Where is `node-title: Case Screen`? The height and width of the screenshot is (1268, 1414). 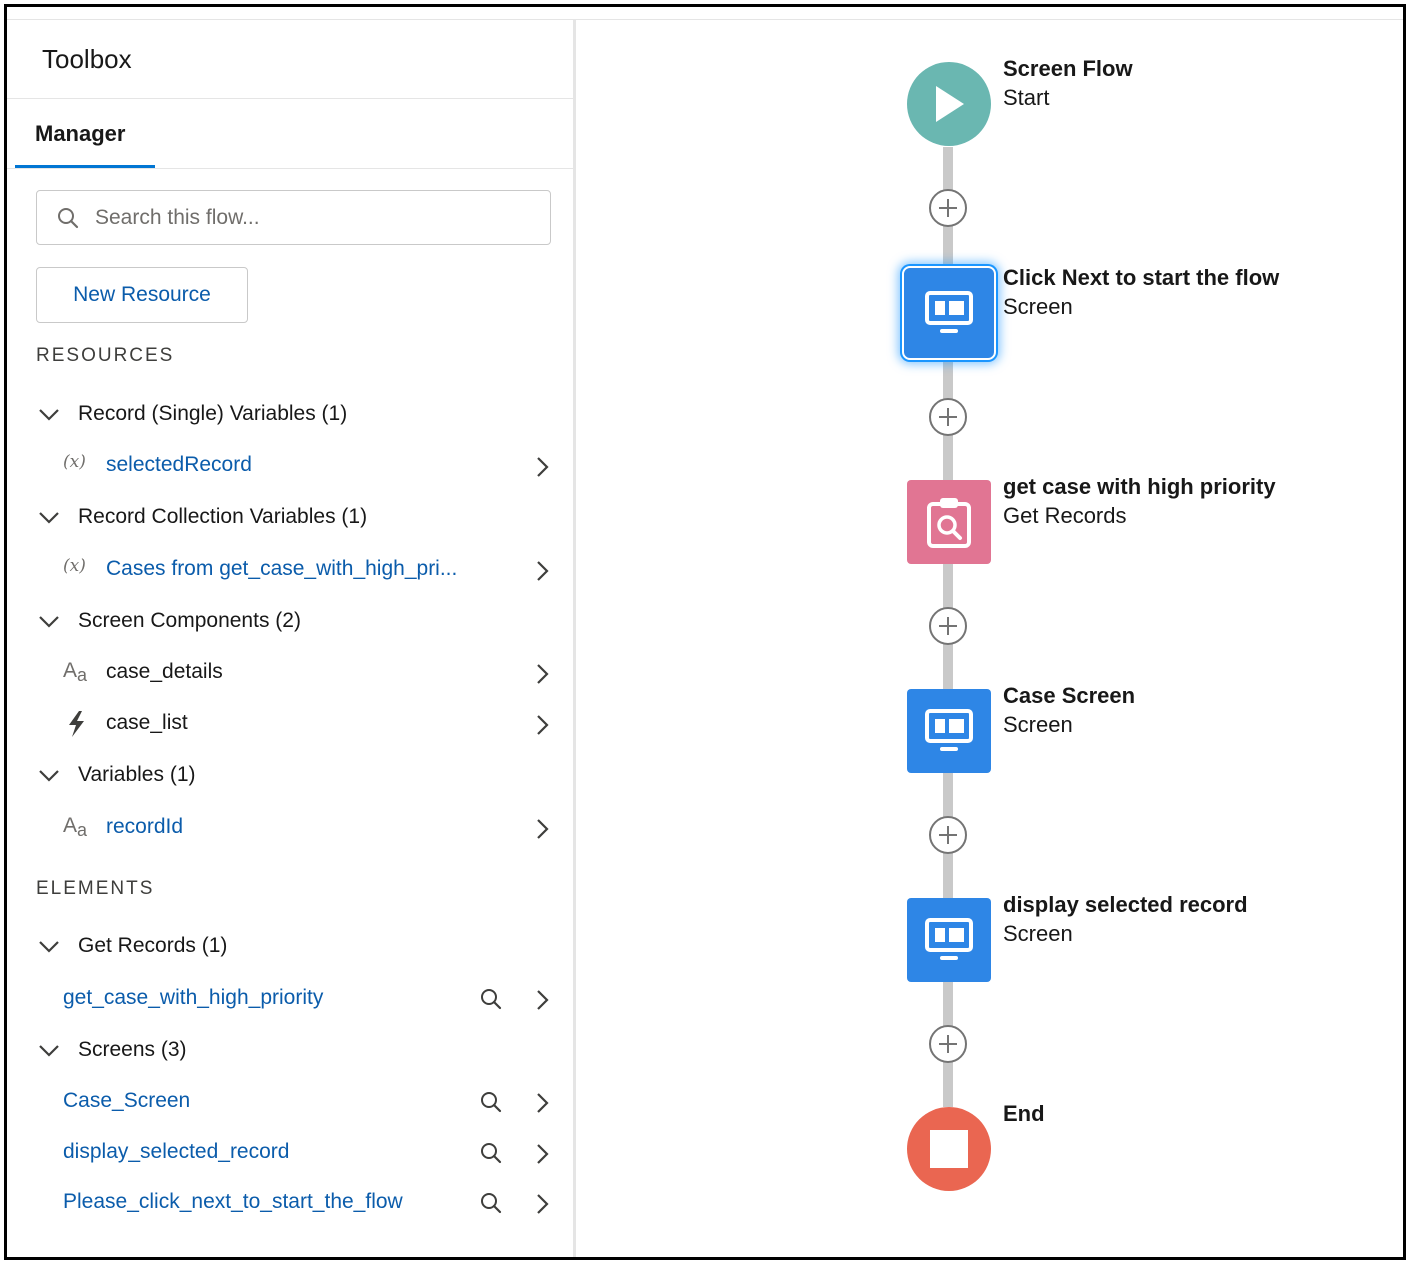 node-title: Case Screen is located at coordinates (1069, 695).